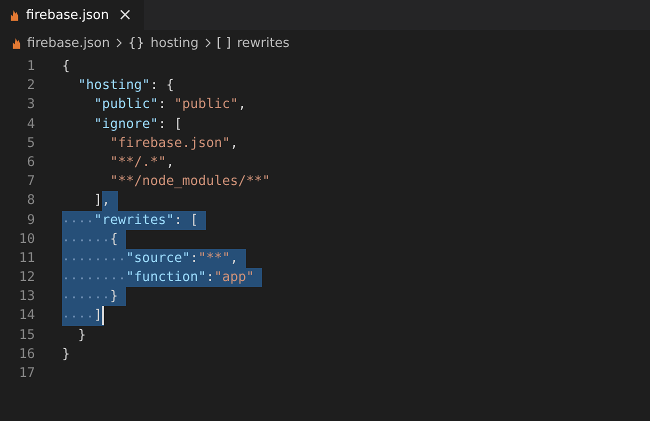 The height and width of the screenshot is (421, 650). Describe the element at coordinates (170, 143) in the screenshot. I see `code-token: "firebase.json"` at that location.